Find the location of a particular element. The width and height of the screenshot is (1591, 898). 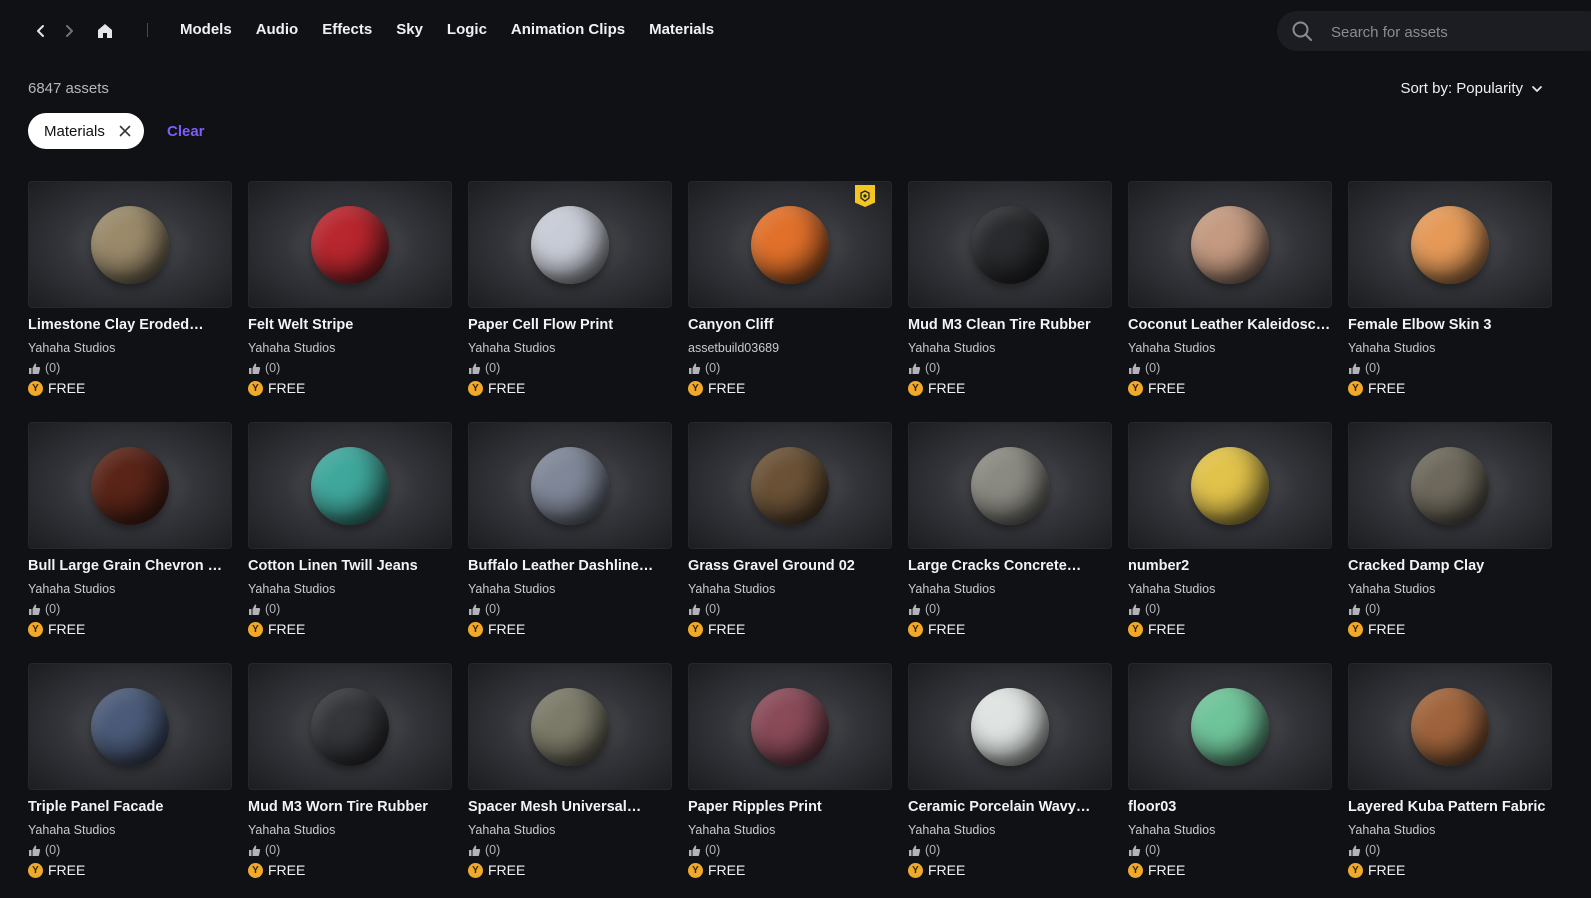

tab-models: Models is located at coordinates (206, 30).